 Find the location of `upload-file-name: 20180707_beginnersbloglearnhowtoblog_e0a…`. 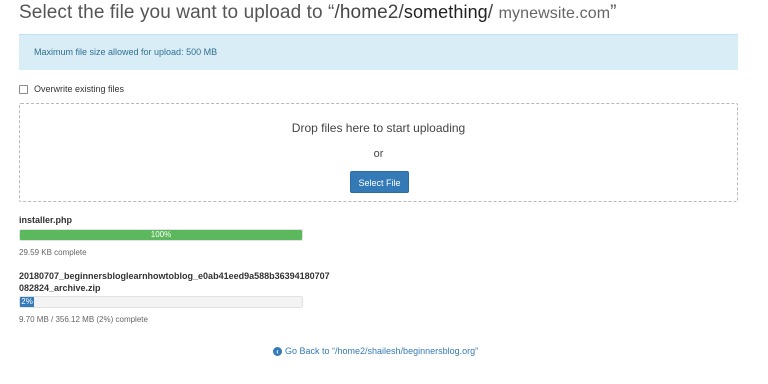

upload-file-name: 20180707_beginnersbloglearnhowtoblog_e0a… is located at coordinates (174, 276).